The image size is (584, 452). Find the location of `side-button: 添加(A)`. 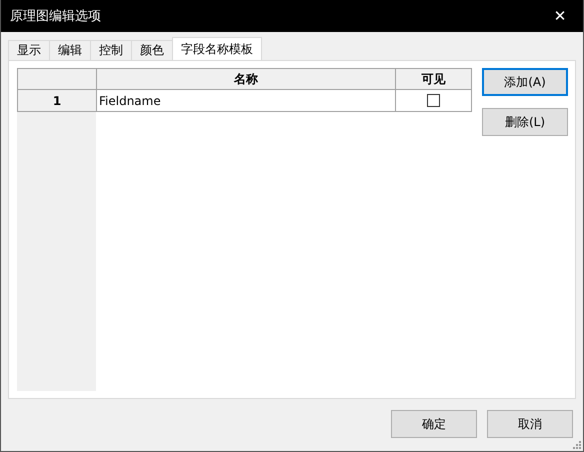

side-button: 添加(A) is located at coordinates (525, 82).